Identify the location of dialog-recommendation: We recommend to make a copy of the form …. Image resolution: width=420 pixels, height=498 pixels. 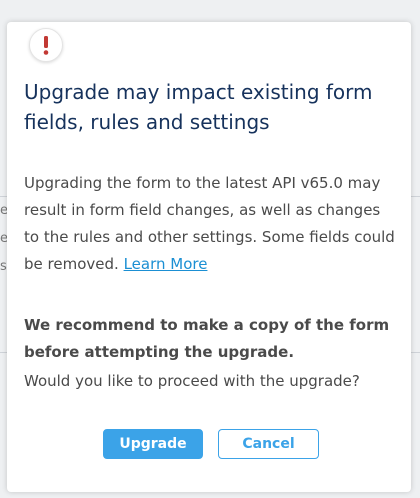
(207, 338).